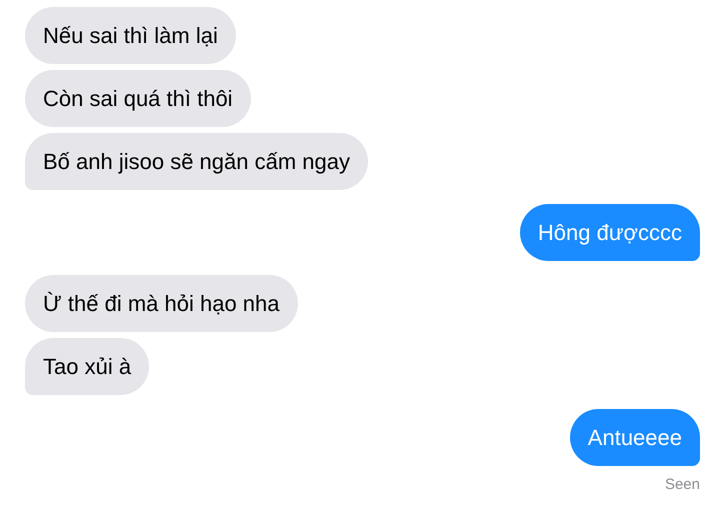 The height and width of the screenshot is (506, 720). What do you see at coordinates (682, 485) in the screenshot?
I see `read-receipt: Seen` at bounding box center [682, 485].